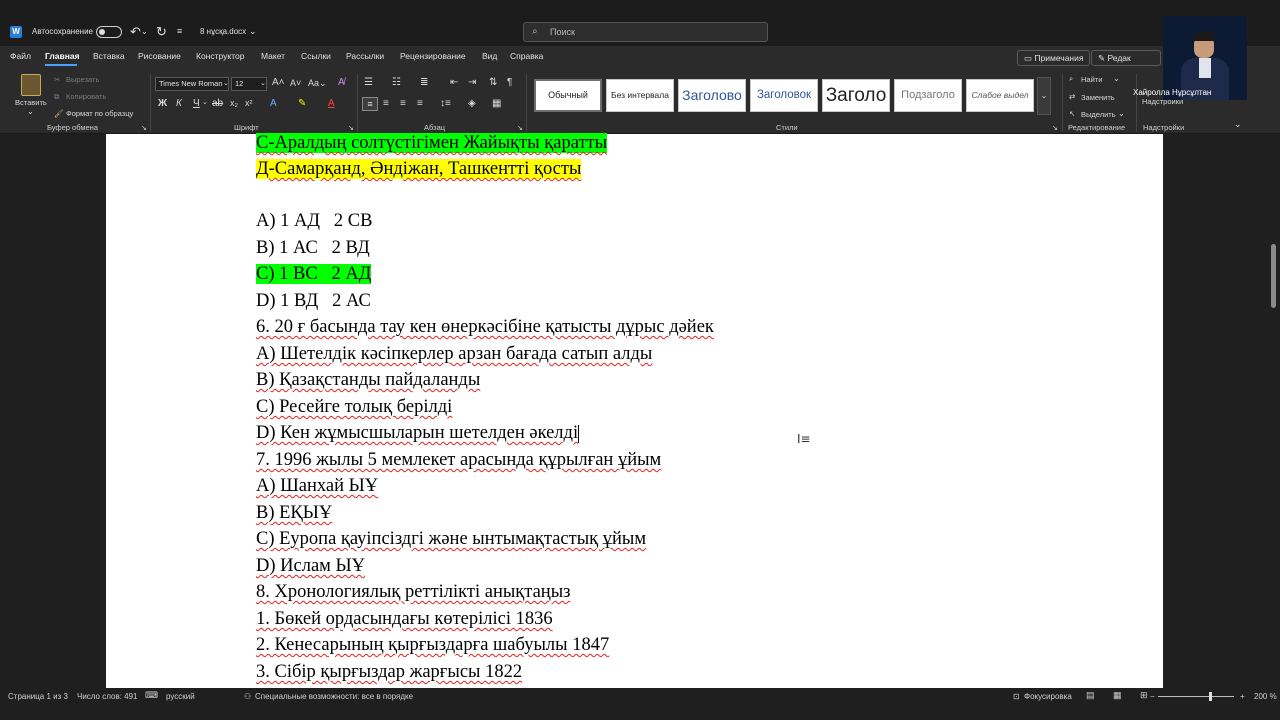 The image size is (1280, 720). I want to click on format-painter-button: Формат по образцу, so click(99, 113).